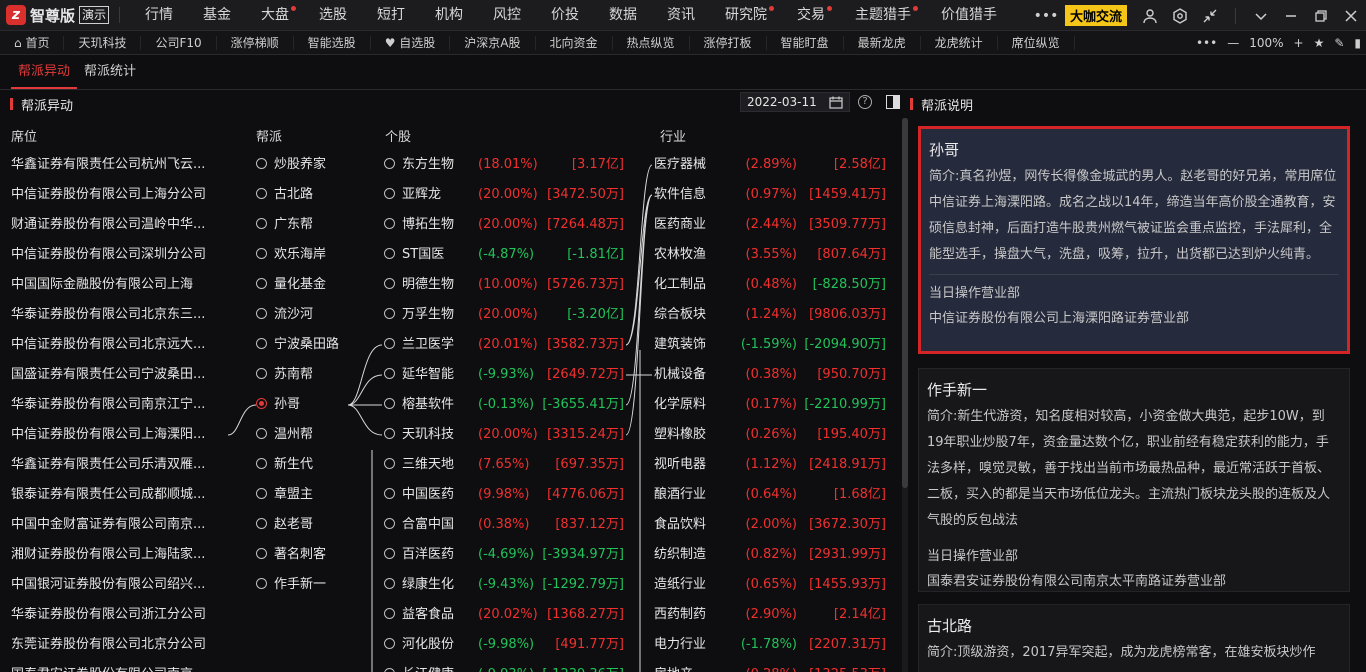 This screenshot has height=672, width=1366. Describe the element at coordinates (291, 585) in the screenshot. I see `gang-option: 作手新一` at that location.